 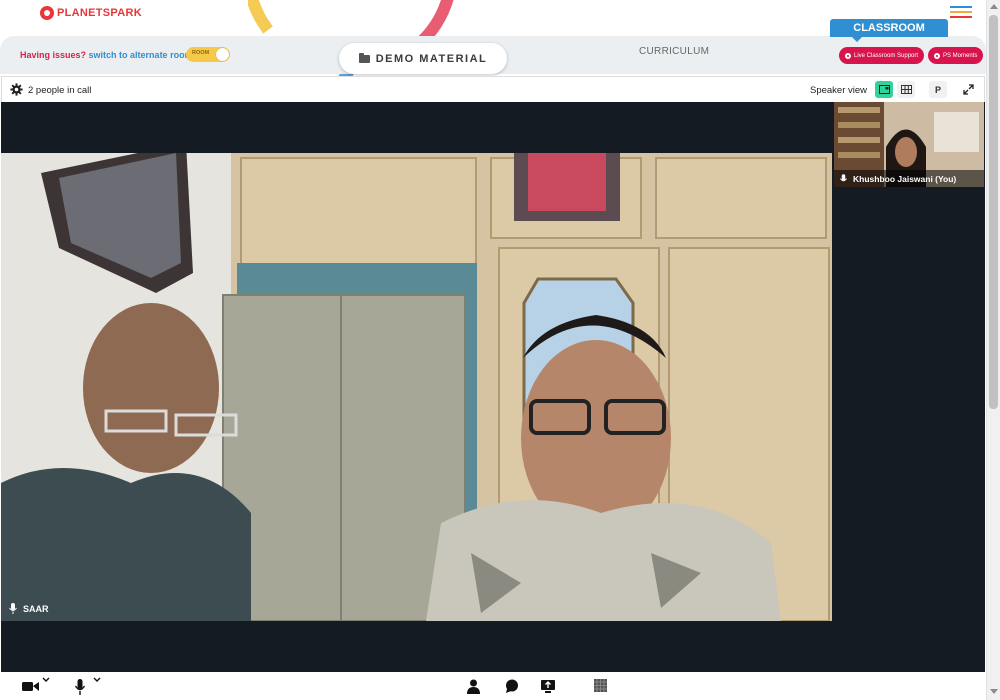 I want to click on live-support-label: Live Classroom Support, so click(x=886, y=55).